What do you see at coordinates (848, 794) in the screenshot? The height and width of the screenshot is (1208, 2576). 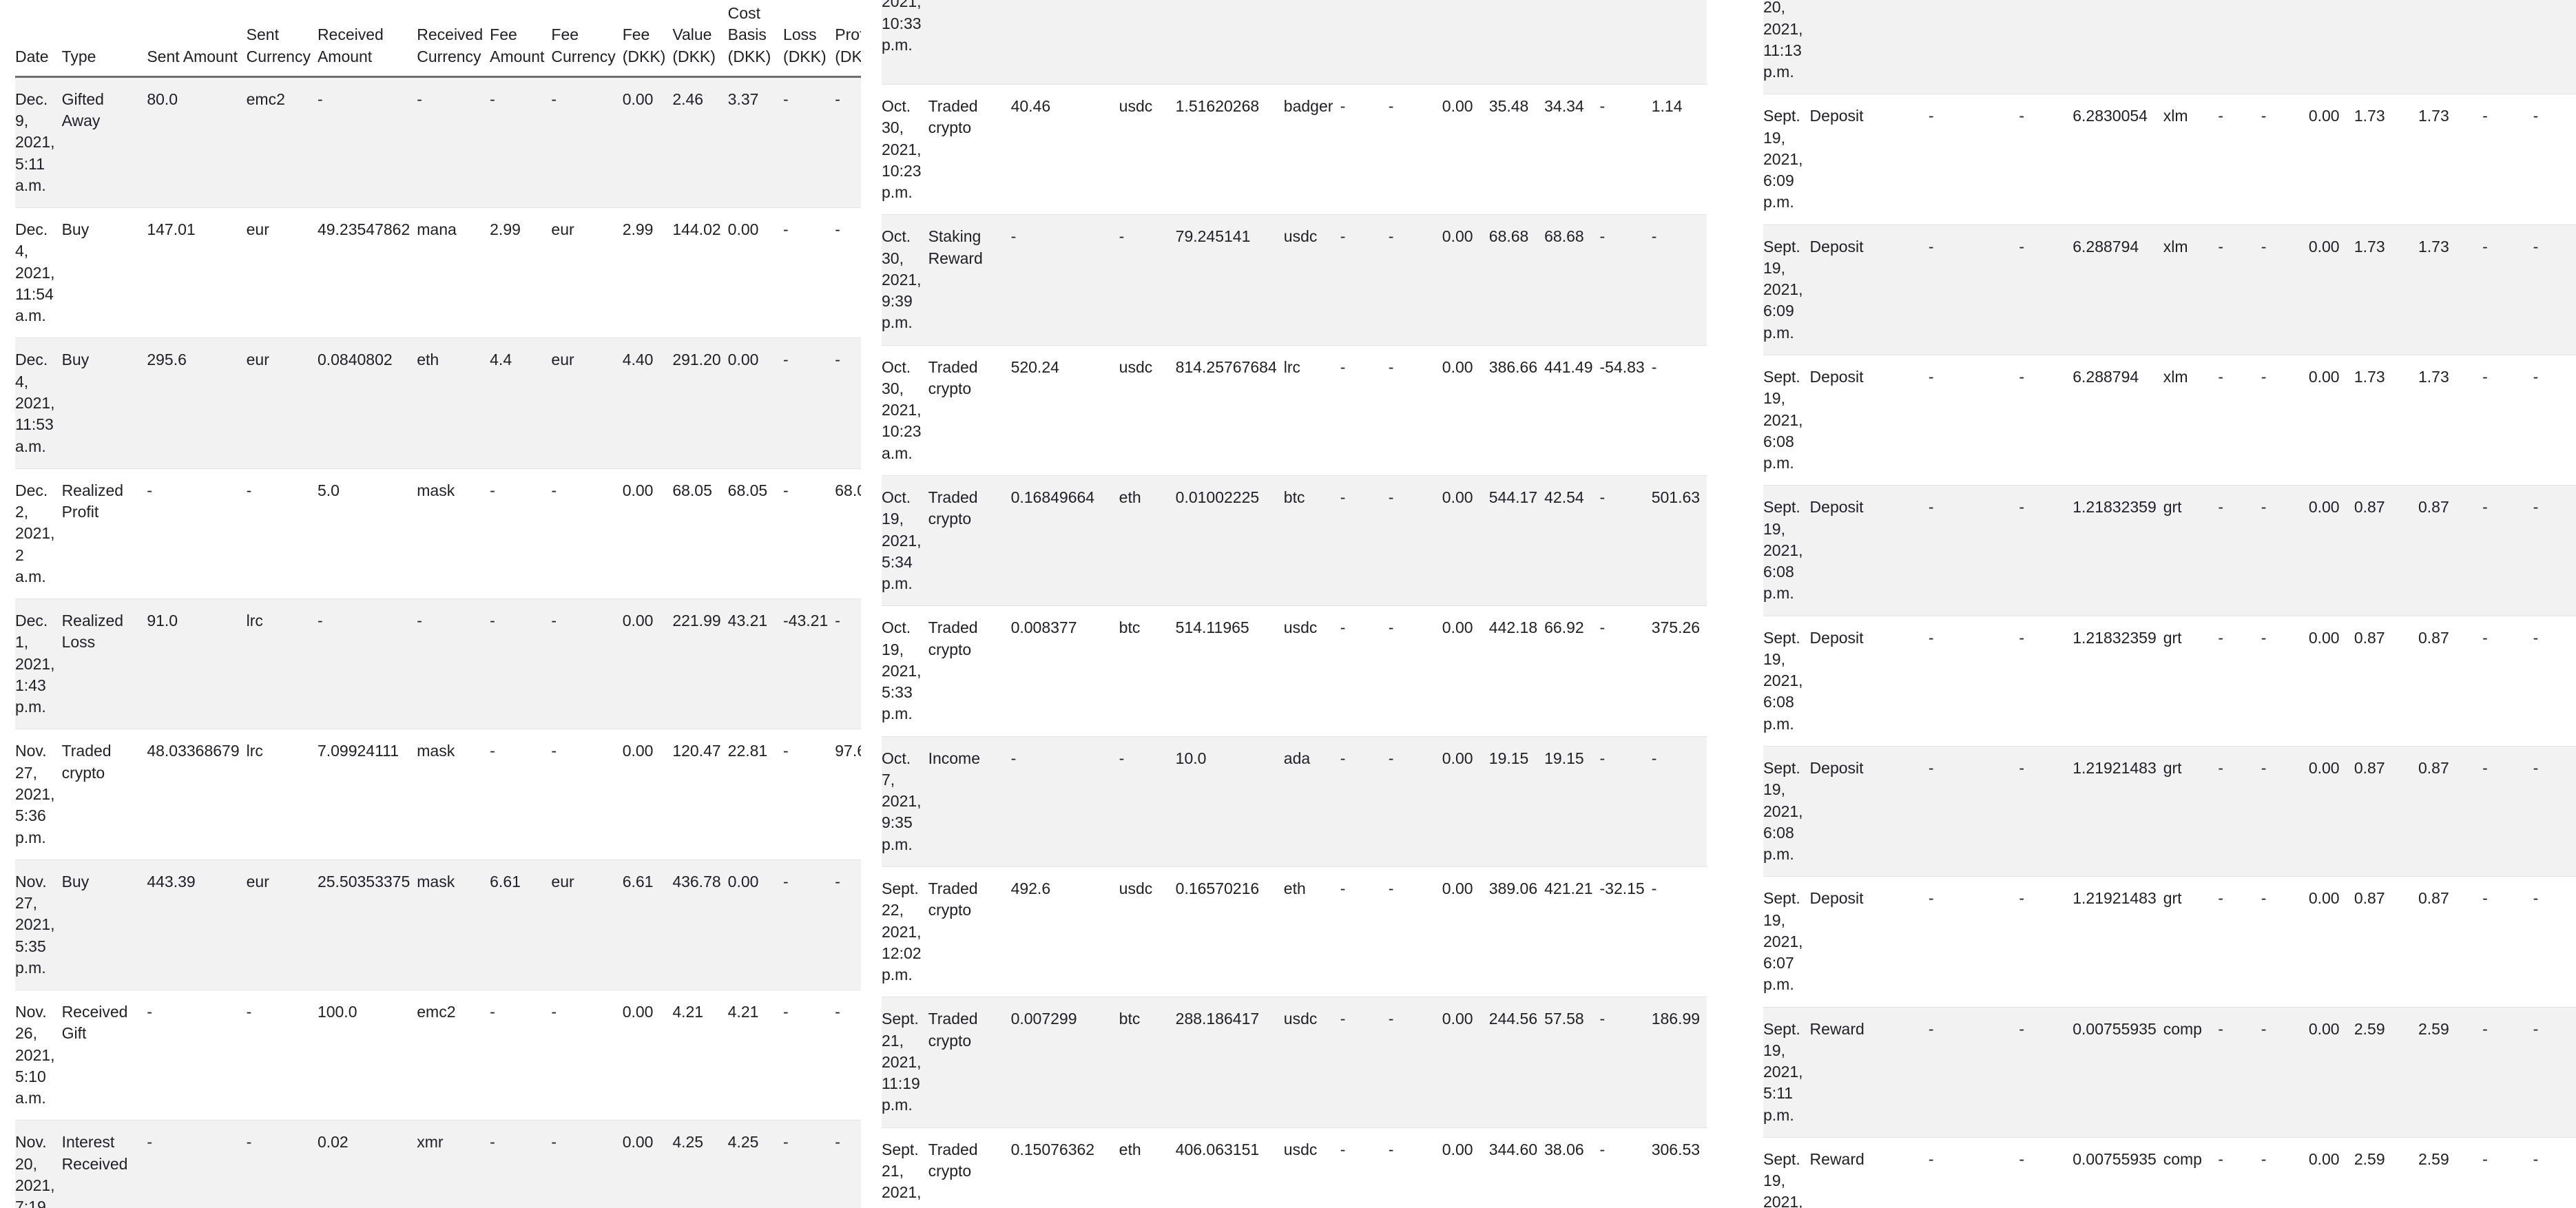 I see `cell-profit-dkk: 97.66` at bounding box center [848, 794].